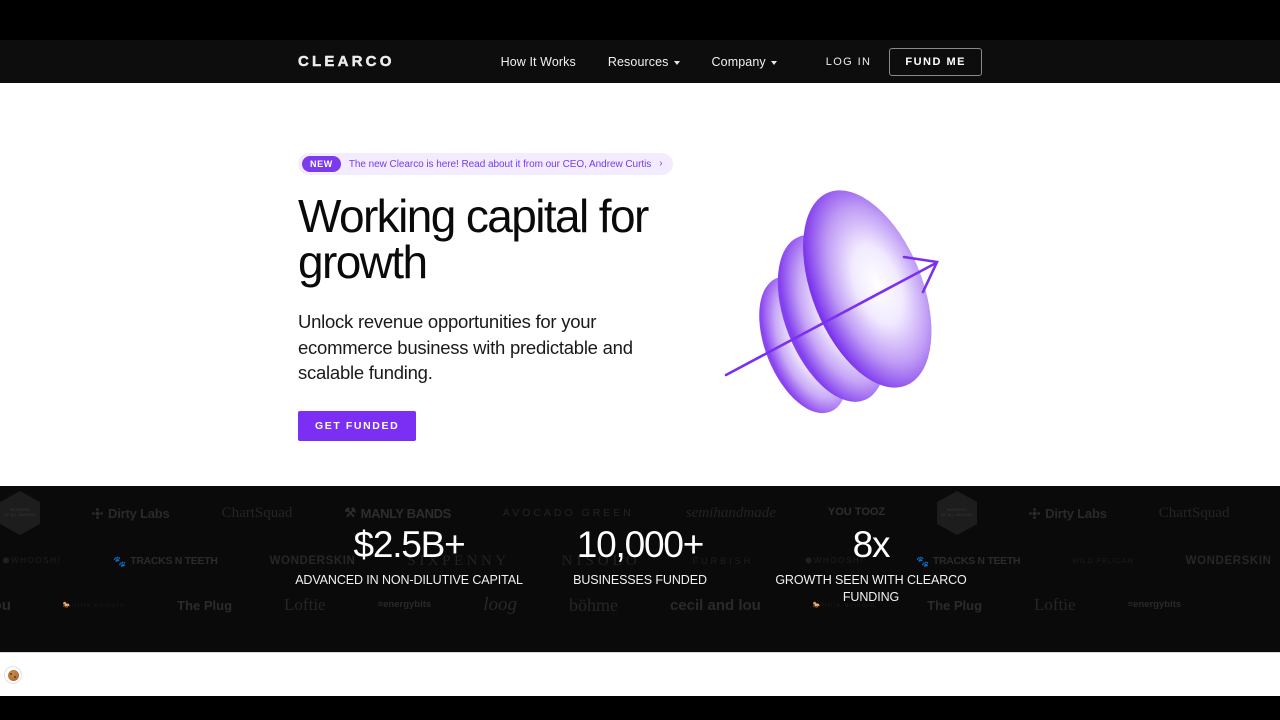  What do you see at coordinates (935, 61) in the screenshot?
I see `fund-me-button: FUND ME` at bounding box center [935, 61].